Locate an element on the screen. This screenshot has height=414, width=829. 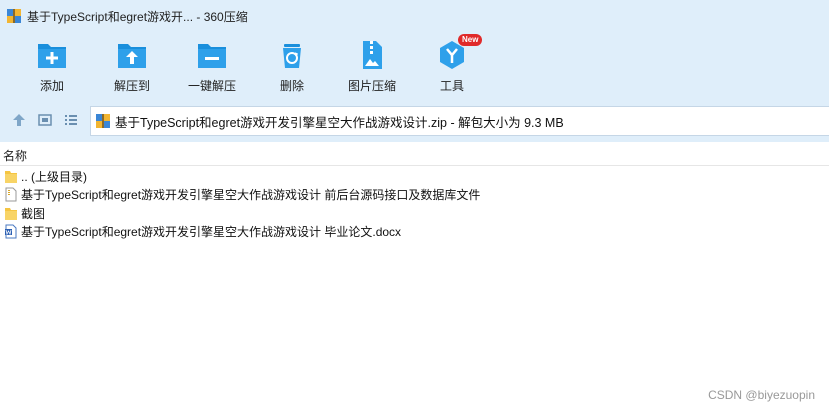
new-badge: New is located at coordinates (470, 40).